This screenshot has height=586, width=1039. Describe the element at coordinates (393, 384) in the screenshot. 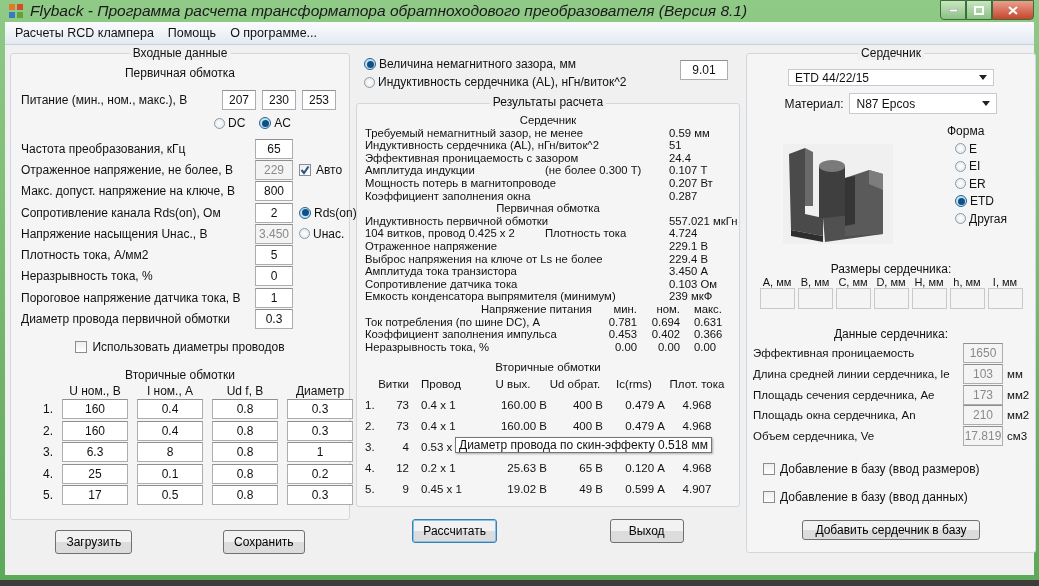

I see `column-header: Витки` at that location.